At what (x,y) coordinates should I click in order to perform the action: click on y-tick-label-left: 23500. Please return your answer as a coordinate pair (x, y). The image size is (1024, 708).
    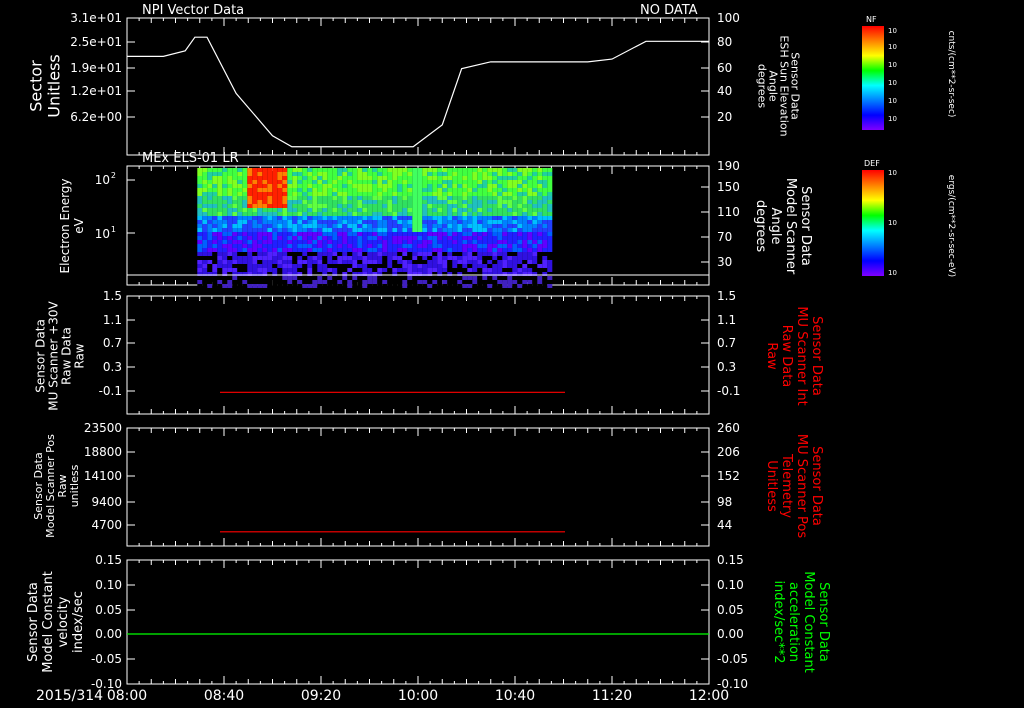
    Looking at the image, I should click on (103, 428).